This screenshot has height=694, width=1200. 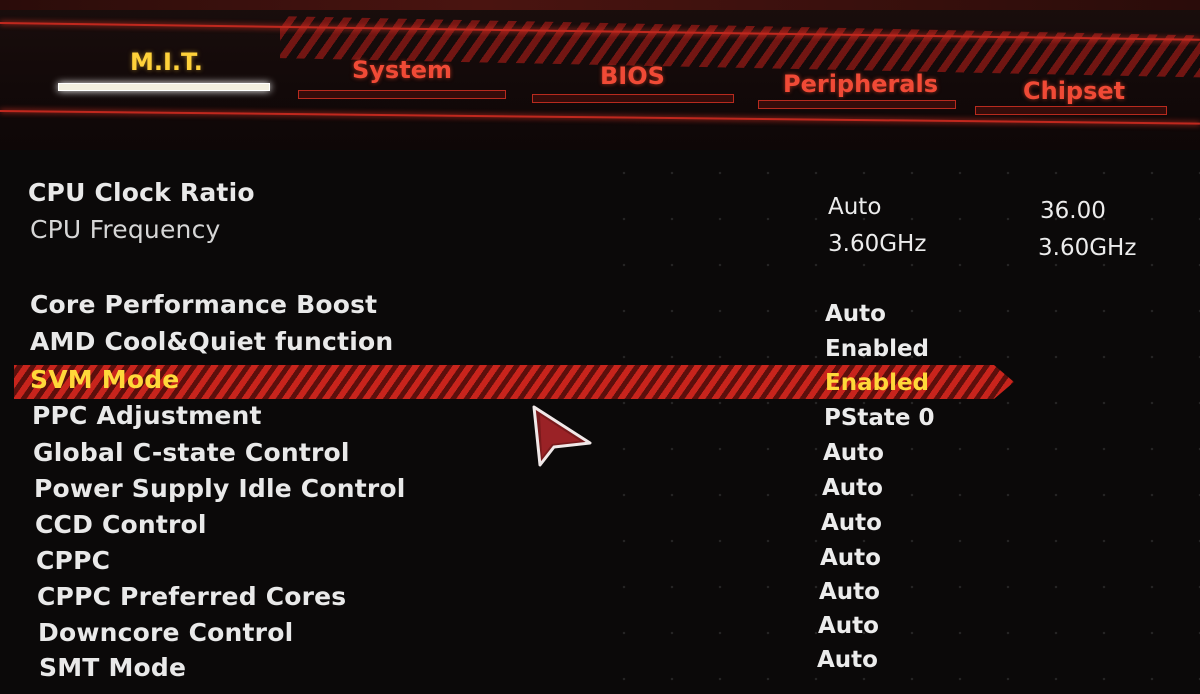 What do you see at coordinates (147, 415) in the screenshot?
I see `setting-label: PPC Adjustment` at bounding box center [147, 415].